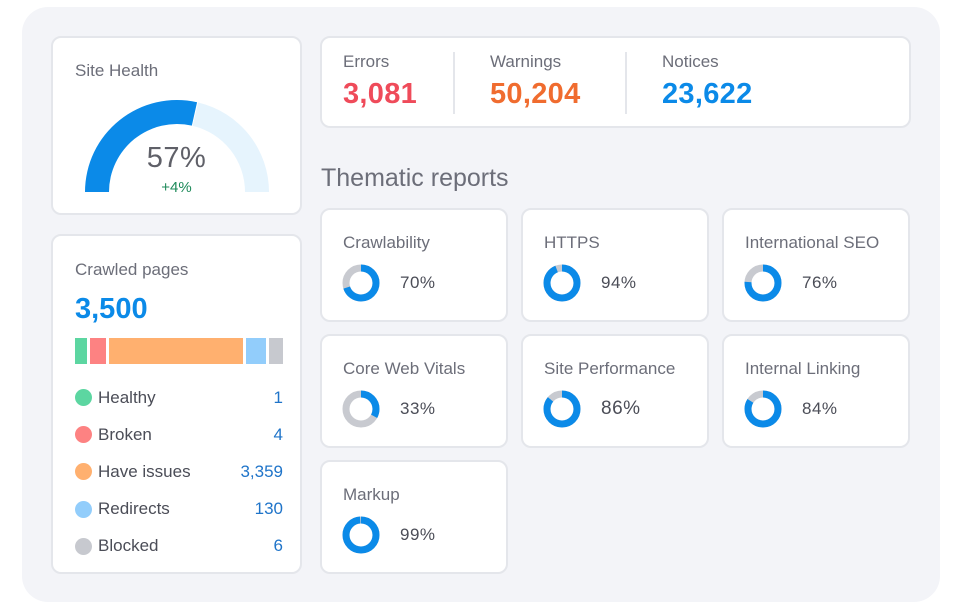  What do you see at coordinates (414, 517) in the screenshot?
I see `report-card-markup: Markup 99%` at bounding box center [414, 517].